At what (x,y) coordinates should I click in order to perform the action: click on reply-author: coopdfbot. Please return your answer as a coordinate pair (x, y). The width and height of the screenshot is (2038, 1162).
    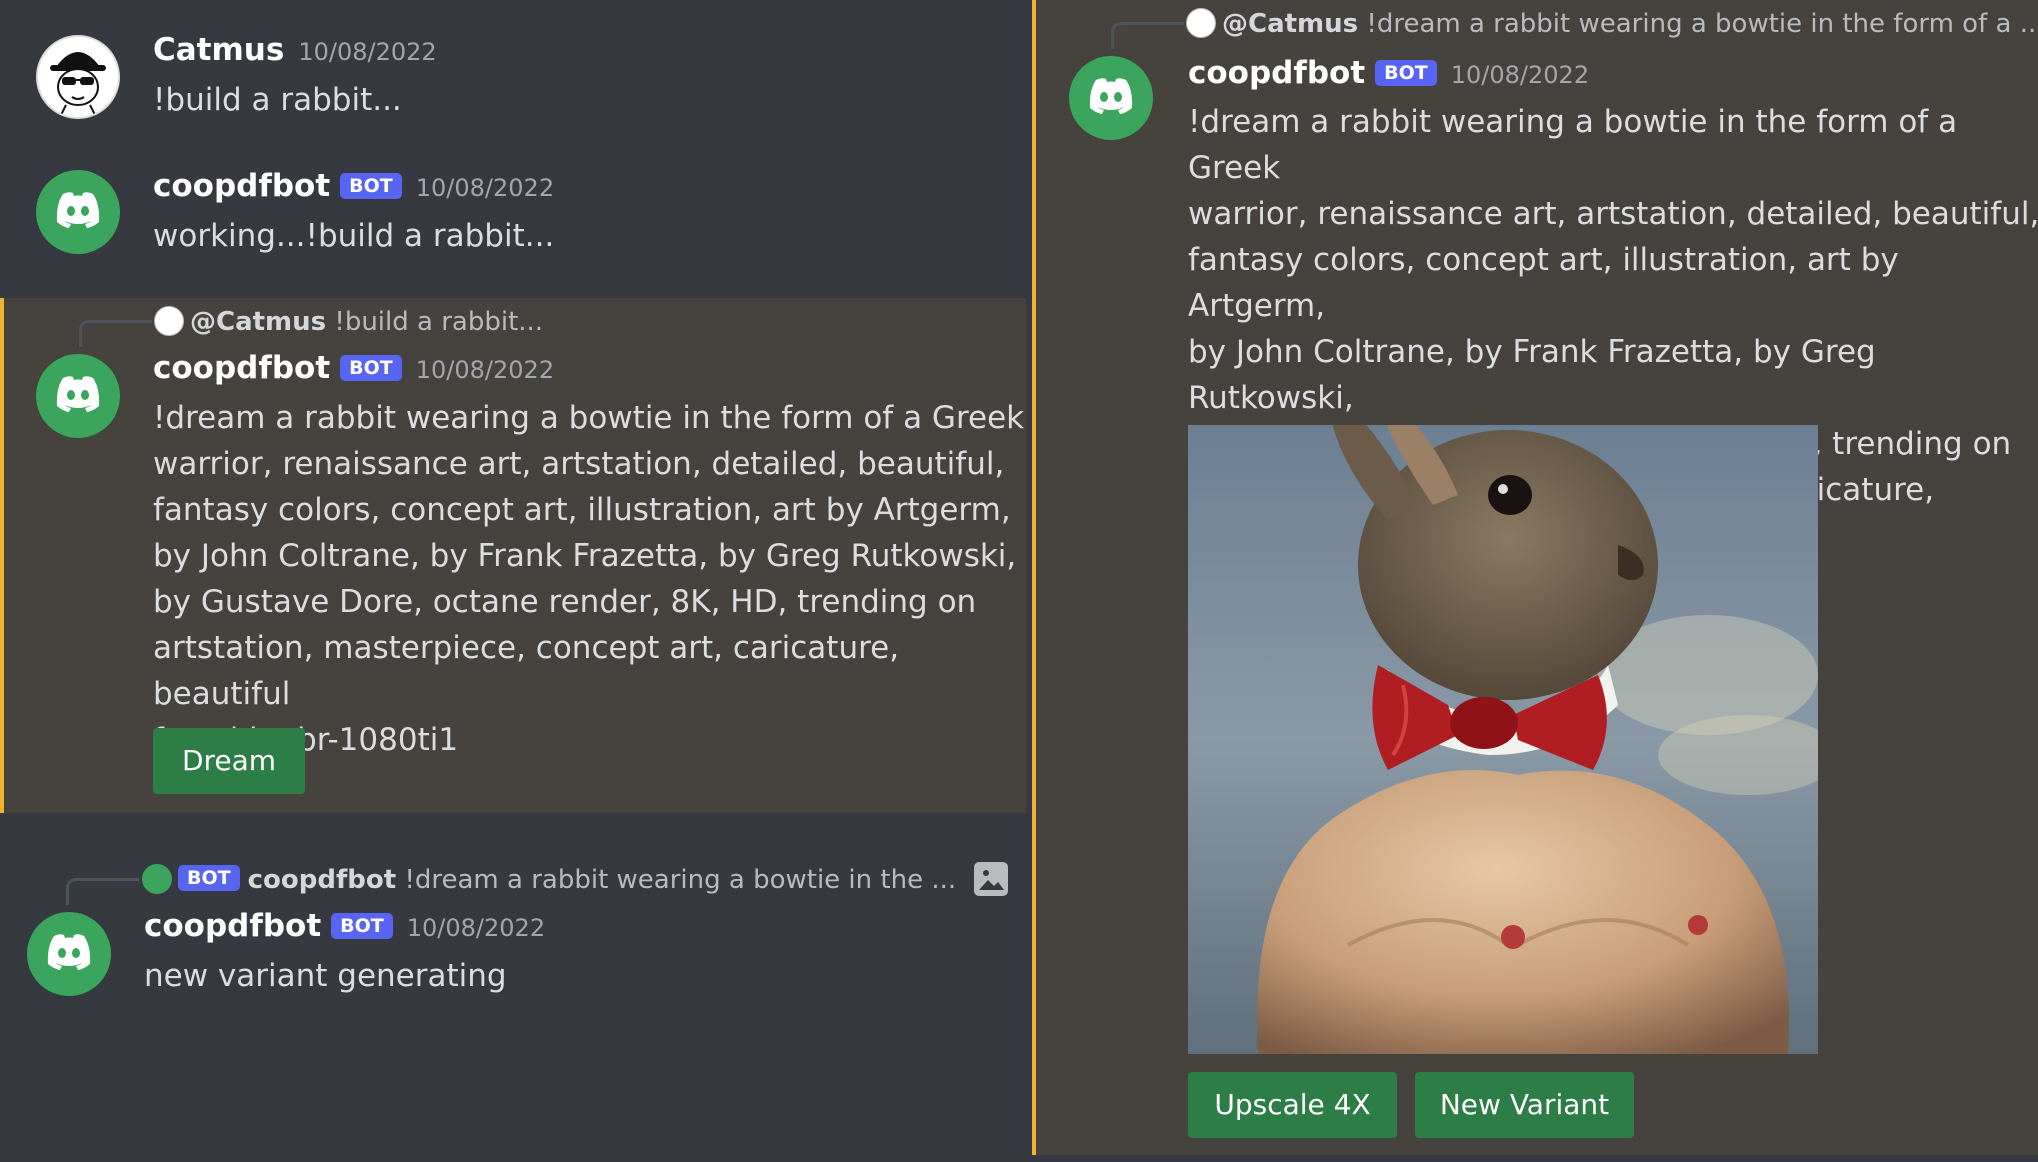
    Looking at the image, I should click on (322, 880).